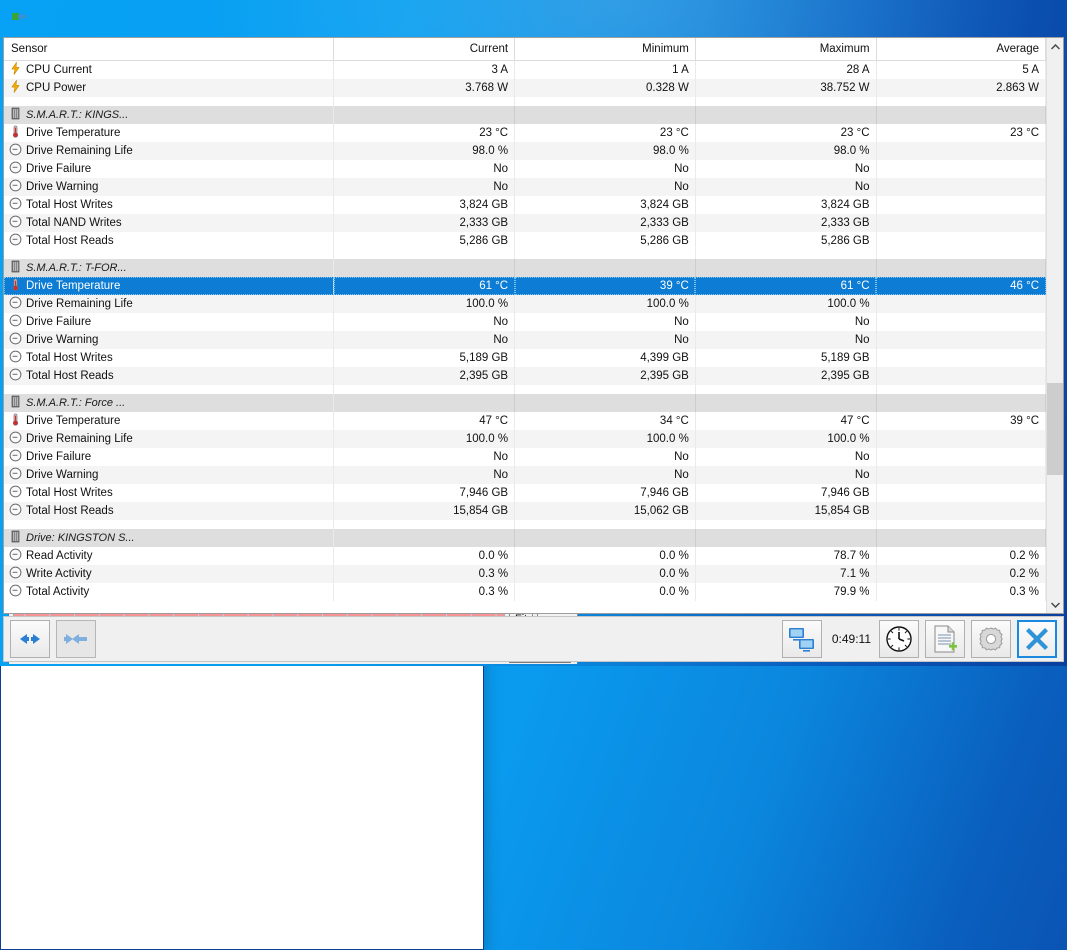 The height and width of the screenshot is (950, 1067). I want to click on sensor-name: Drive Warning, so click(169, 474).